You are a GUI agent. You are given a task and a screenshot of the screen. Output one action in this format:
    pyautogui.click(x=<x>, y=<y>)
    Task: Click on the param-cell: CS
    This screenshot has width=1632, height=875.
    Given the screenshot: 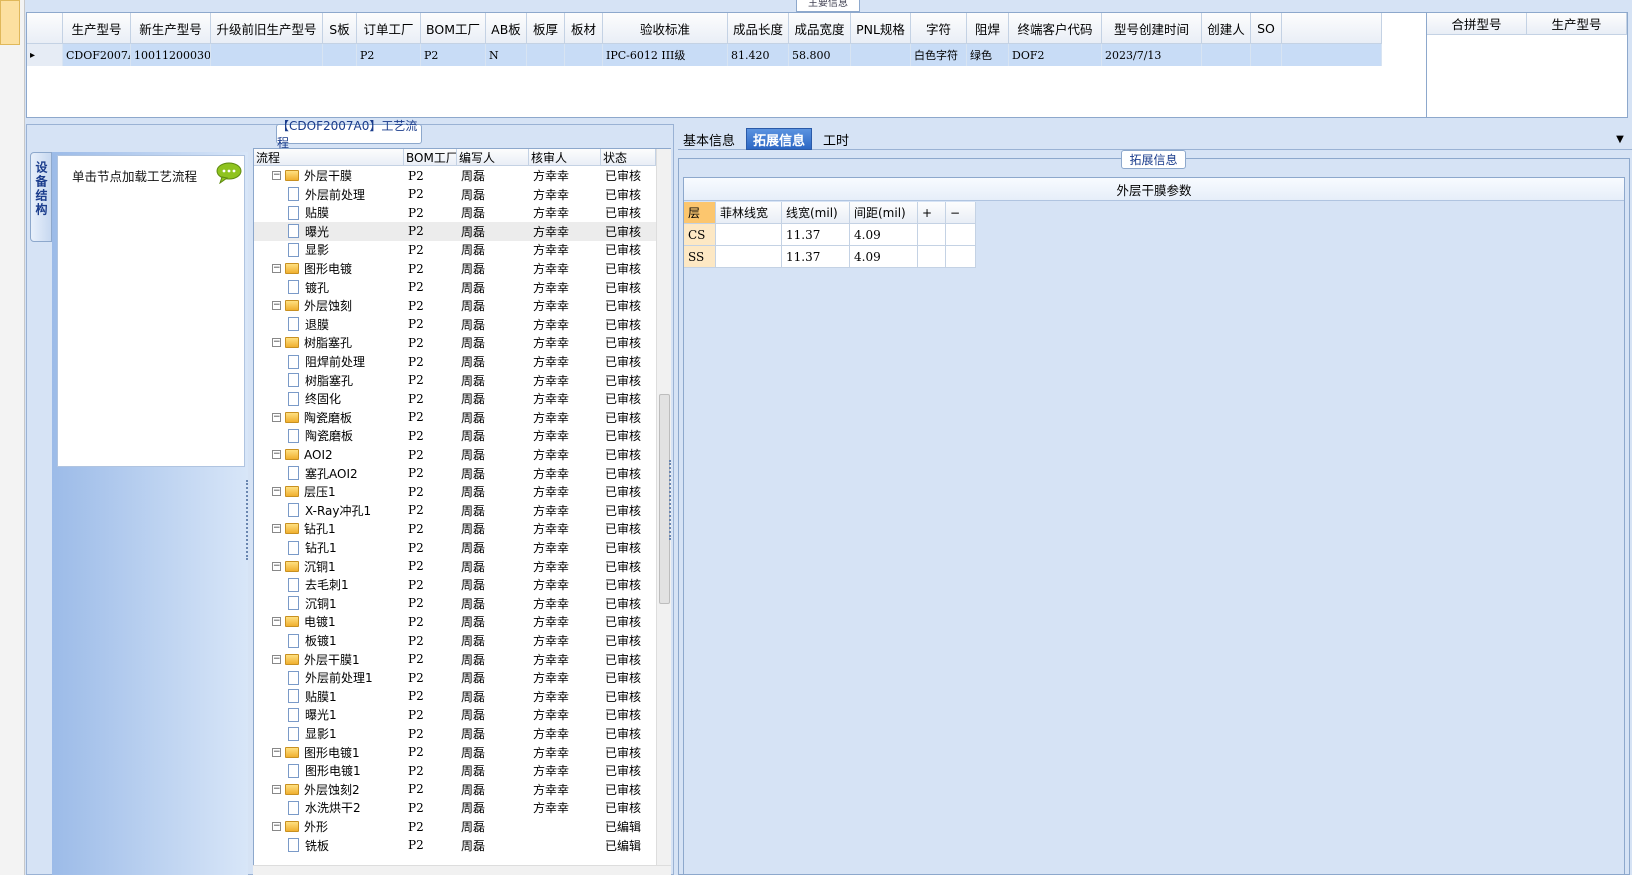 What is the action you would take?
    pyautogui.click(x=700, y=235)
    